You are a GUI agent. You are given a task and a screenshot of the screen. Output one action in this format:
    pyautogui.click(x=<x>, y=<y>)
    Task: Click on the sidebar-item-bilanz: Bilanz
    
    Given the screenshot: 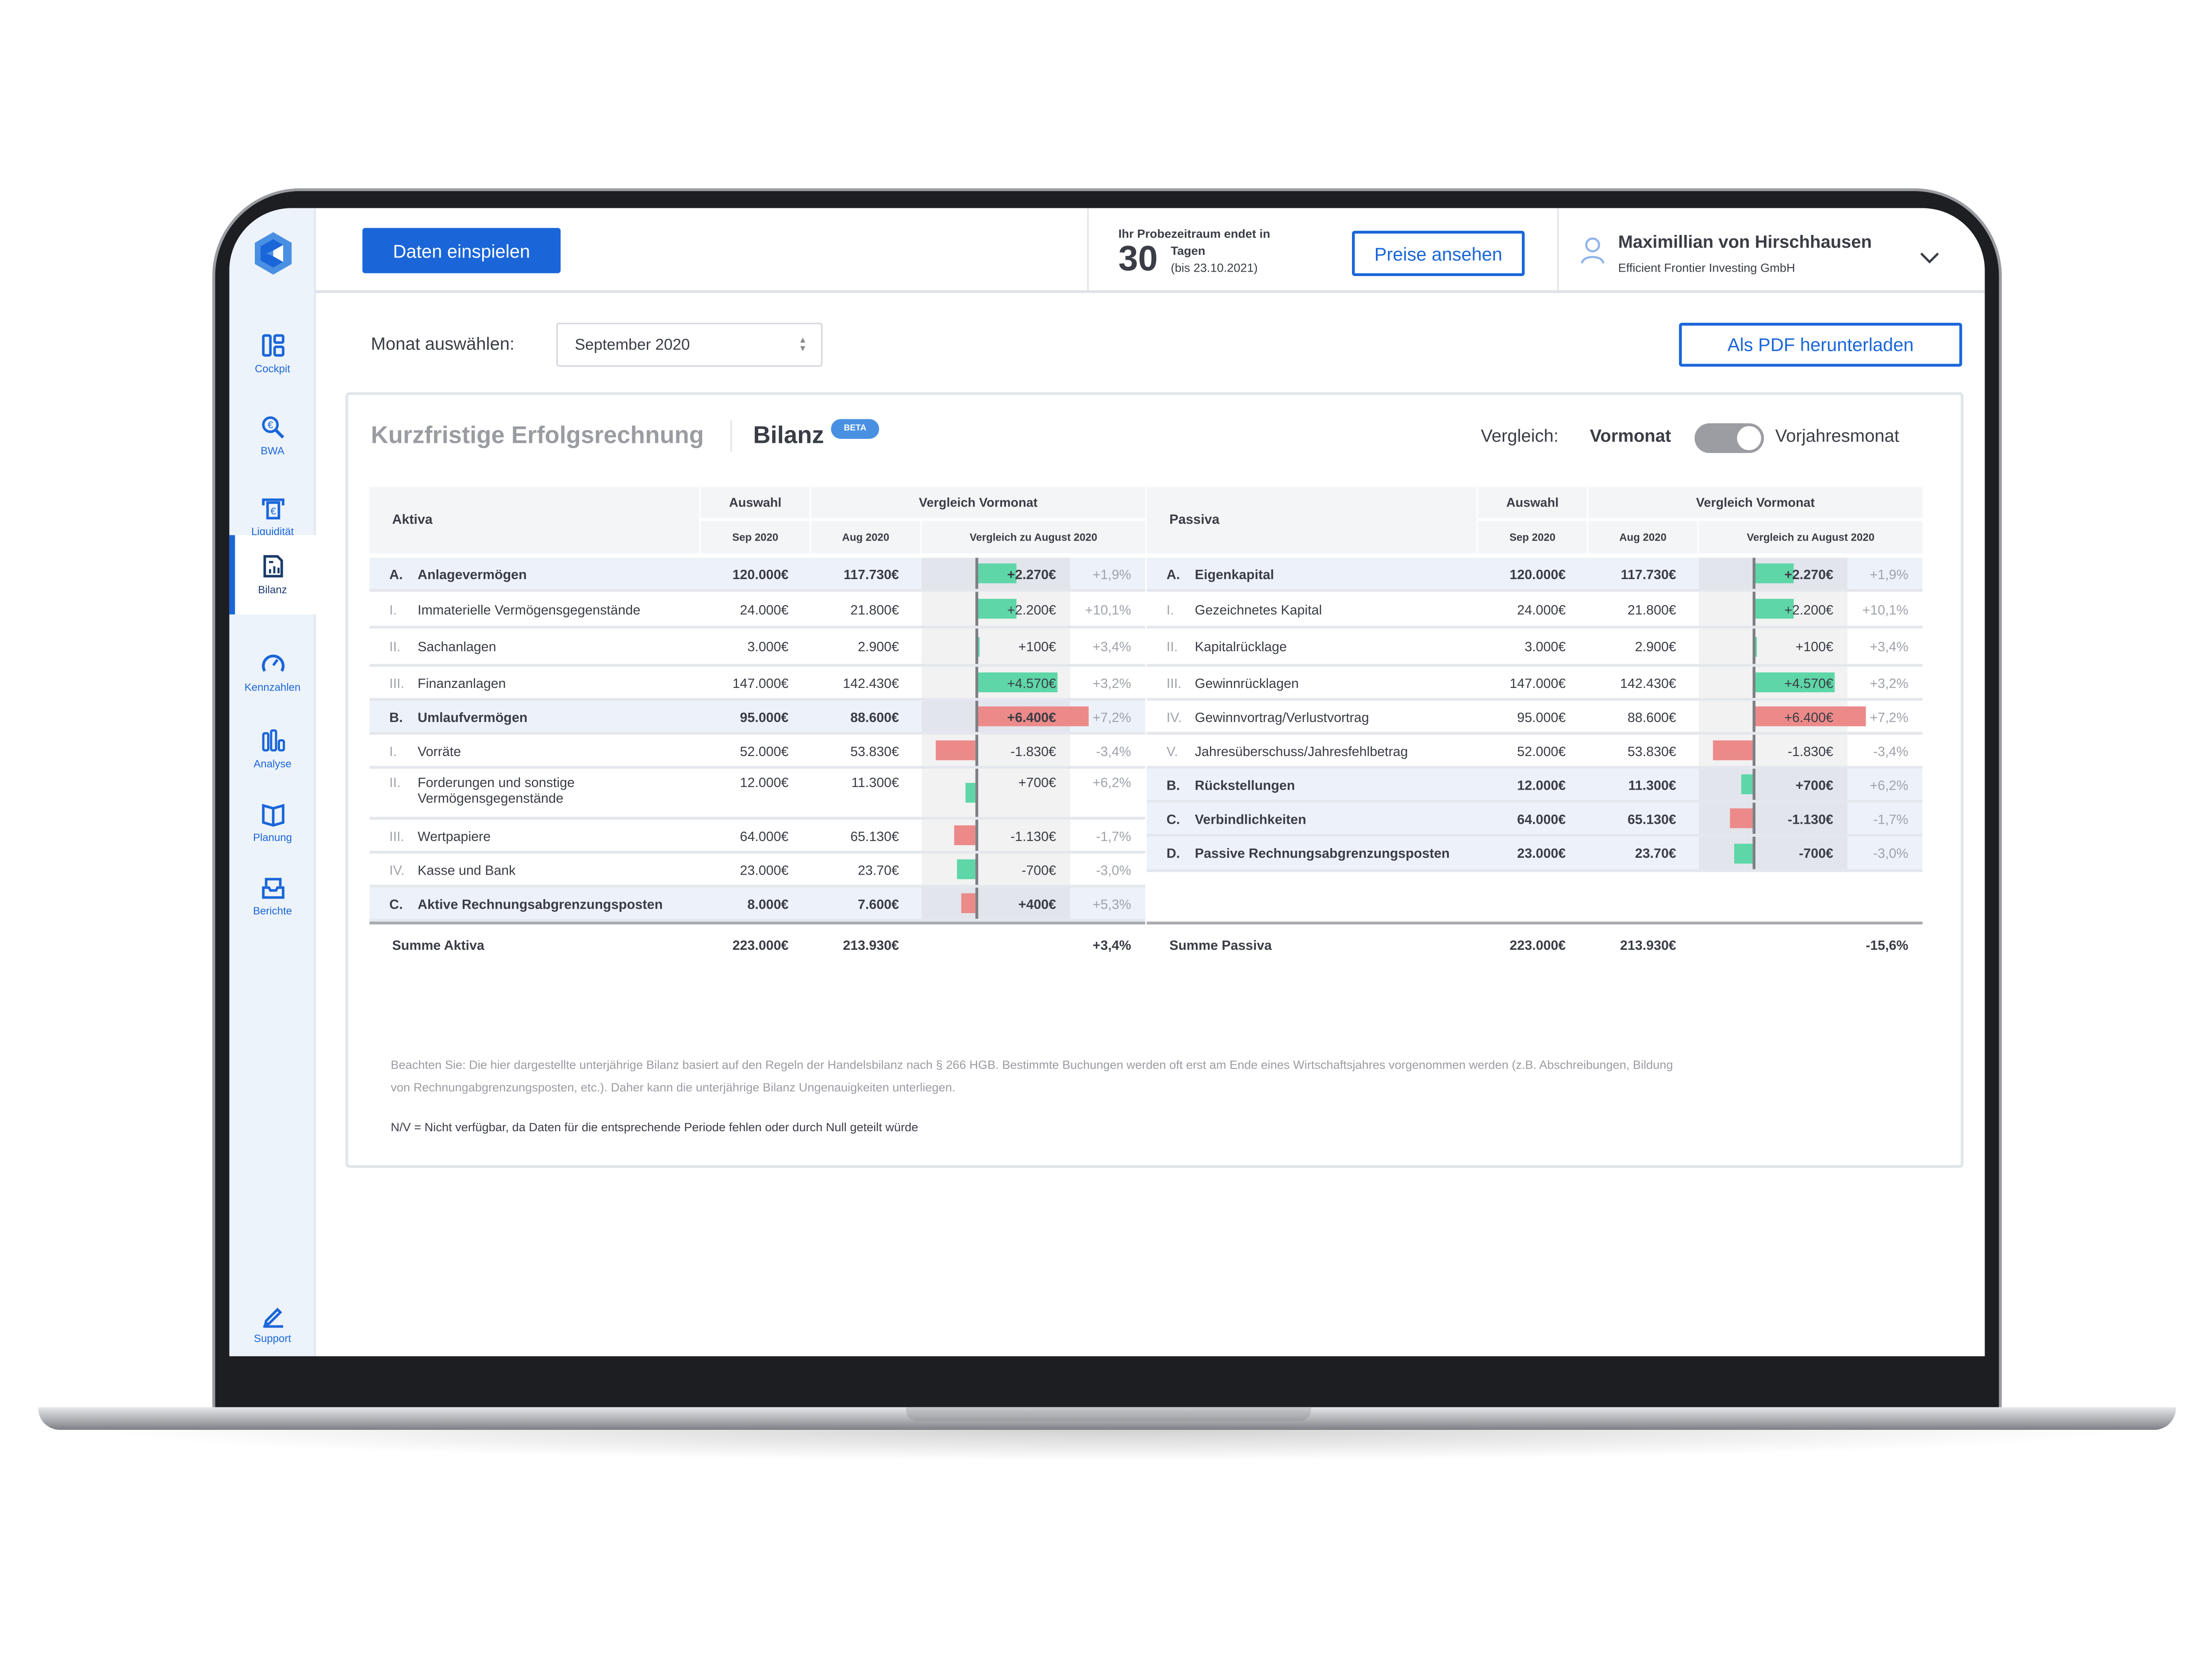 What is the action you would take?
    pyautogui.click(x=273, y=574)
    